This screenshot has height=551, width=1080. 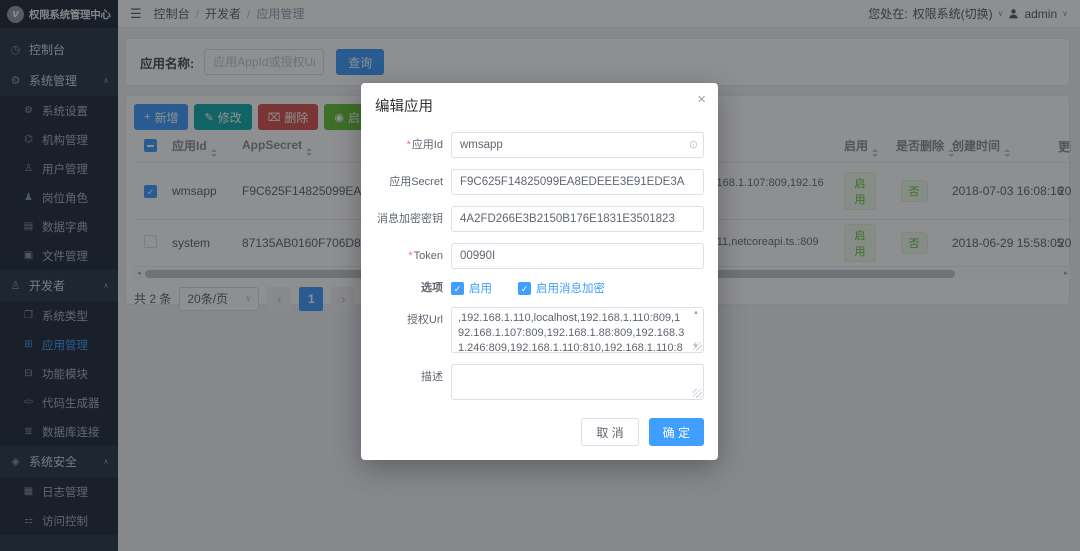 I want to click on clear-circle-icon: ⊙, so click(x=693, y=144).